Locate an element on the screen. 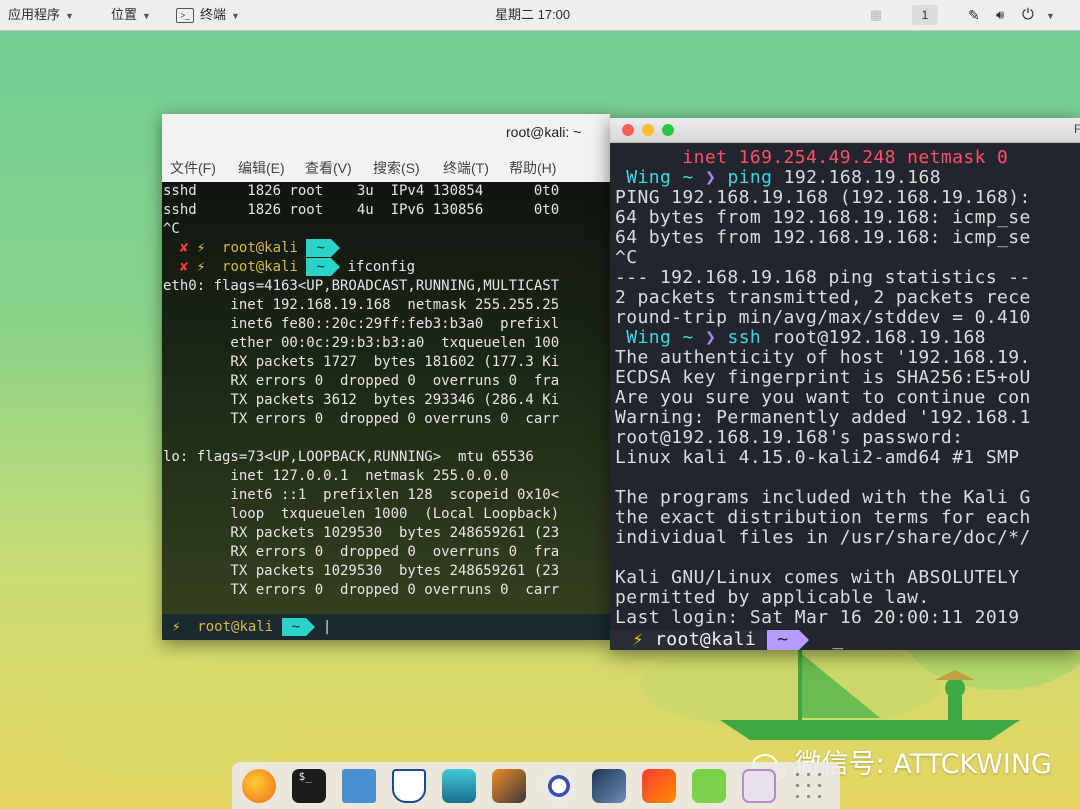 Image resolution: width=1080 pixels, height=809 pixels. burpsuite-icon is located at coordinates (509, 786).